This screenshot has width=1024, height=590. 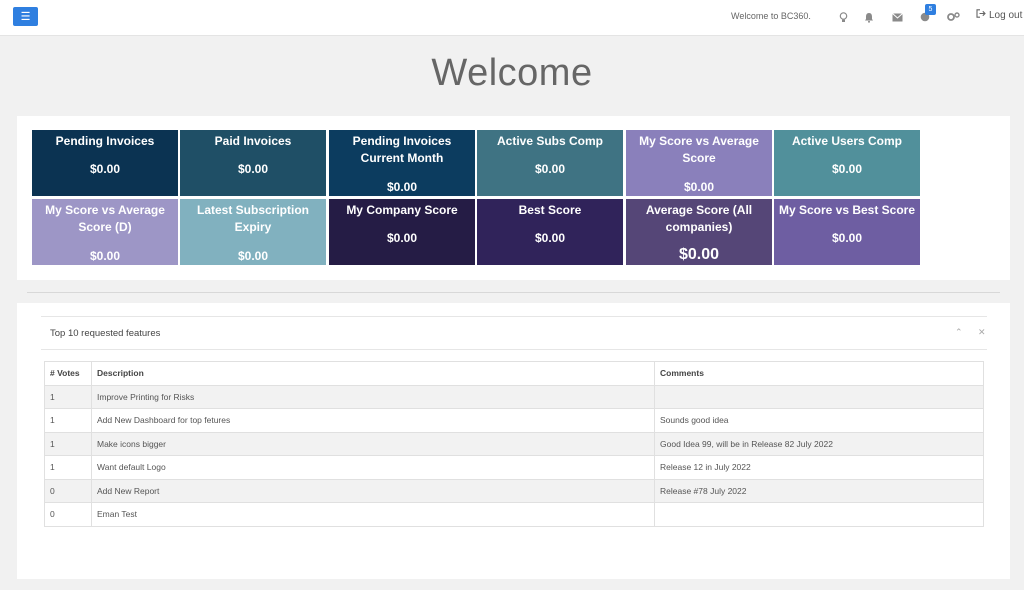 I want to click on description-cell: Add New Report, so click(x=373, y=490).